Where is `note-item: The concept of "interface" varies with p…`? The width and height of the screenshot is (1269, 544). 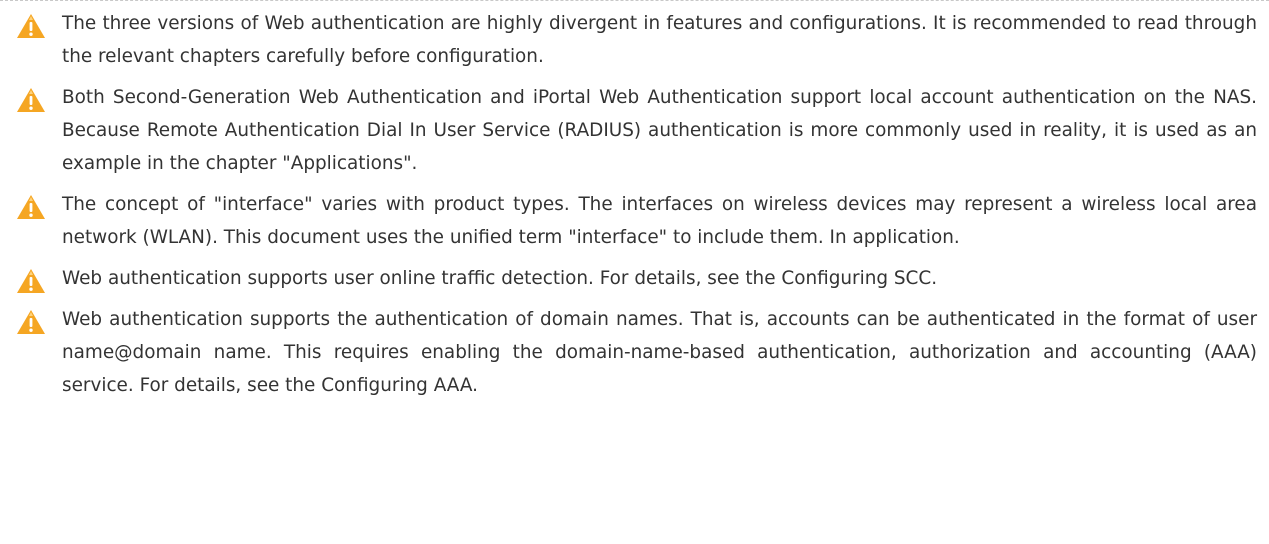 note-item: The concept of "interface" varies with p… is located at coordinates (634, 221).